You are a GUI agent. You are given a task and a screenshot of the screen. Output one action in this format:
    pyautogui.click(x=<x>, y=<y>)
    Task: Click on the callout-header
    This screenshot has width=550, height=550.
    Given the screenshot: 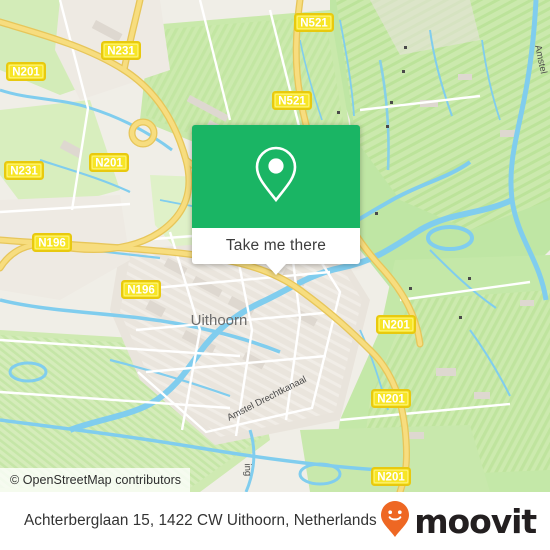 What is the action you would take?
    pyautogui.click(x=276, y=176)
    